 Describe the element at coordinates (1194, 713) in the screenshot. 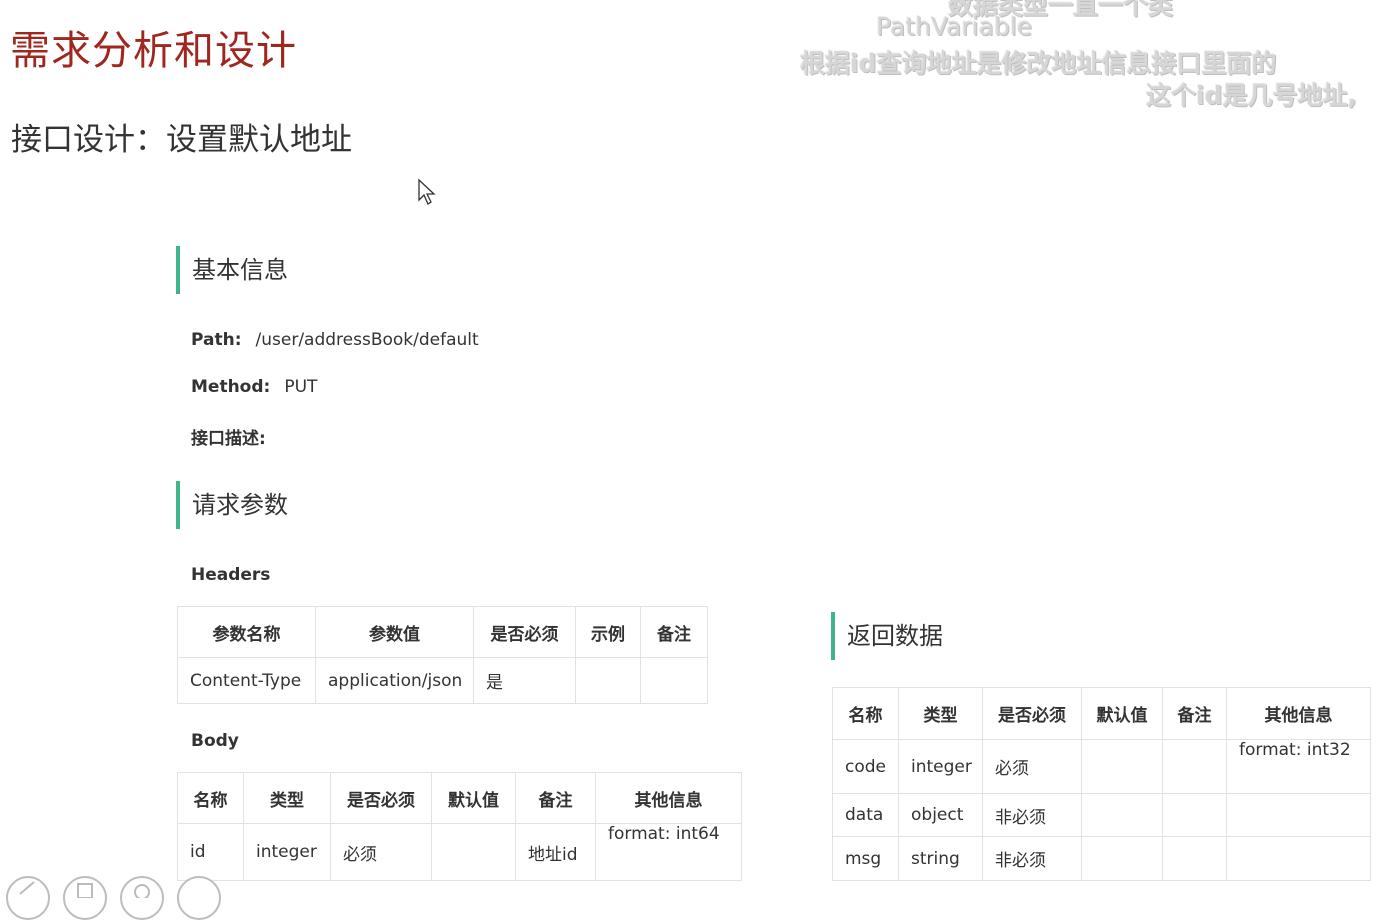

I see `response-col-remark: 备注` at that location.